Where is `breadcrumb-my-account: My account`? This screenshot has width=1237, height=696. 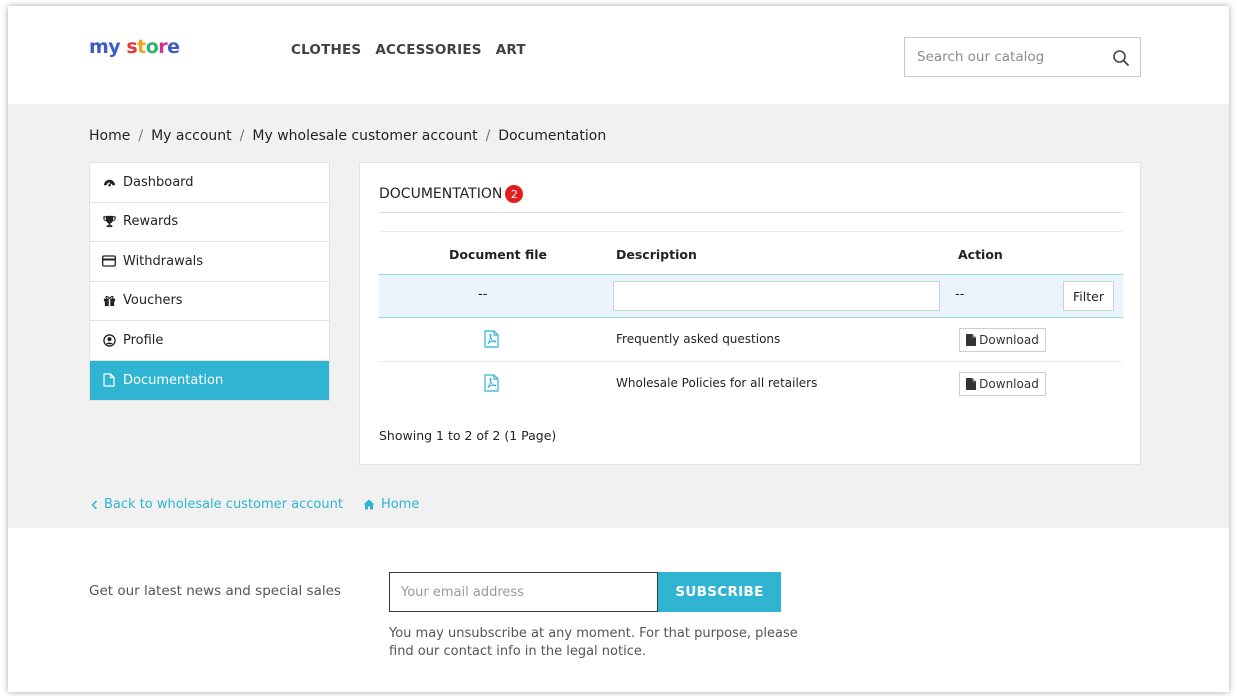
breadcrumb-my-account: My account is located at coordinates (191, 136).